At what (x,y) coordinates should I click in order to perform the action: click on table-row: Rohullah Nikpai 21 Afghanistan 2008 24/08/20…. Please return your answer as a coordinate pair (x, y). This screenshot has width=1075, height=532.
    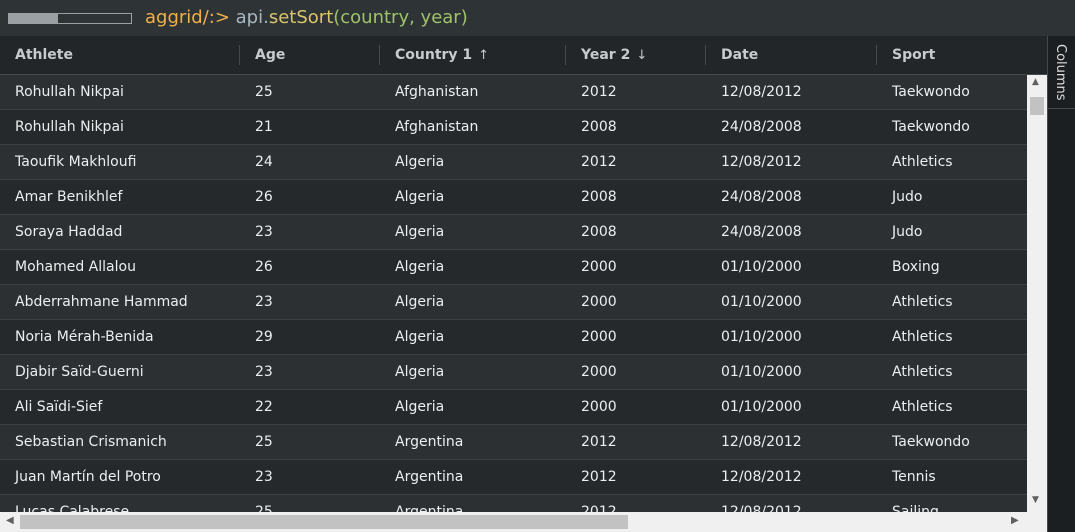
    Looking at the image, I should click on (513, 127).